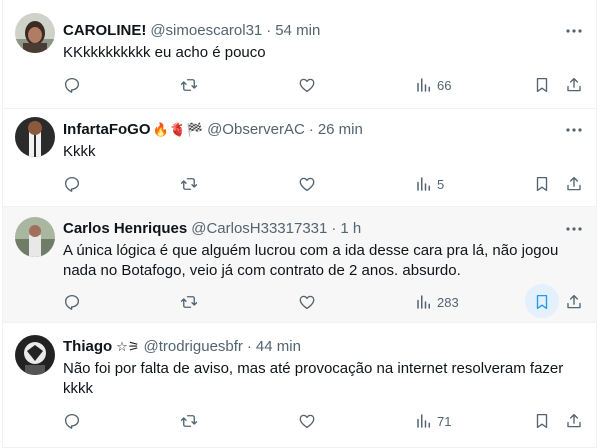  I want to click on action-bar: 71, so click(324, 421).